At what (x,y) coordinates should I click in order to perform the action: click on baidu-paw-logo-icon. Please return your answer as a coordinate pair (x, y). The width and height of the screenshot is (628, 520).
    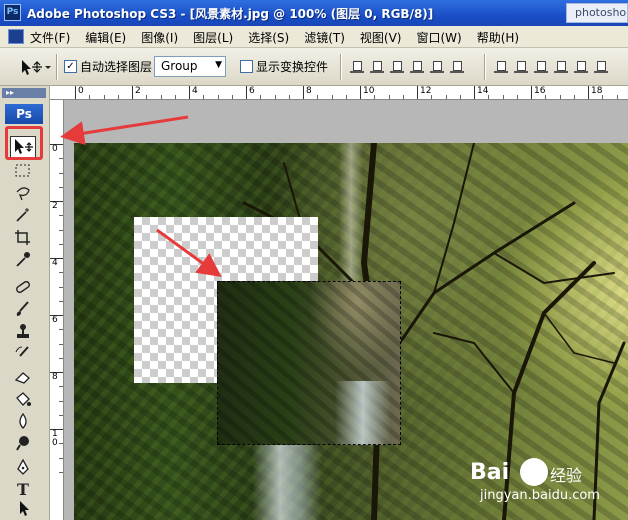
    Looking at the image, I should click on (534, 472).